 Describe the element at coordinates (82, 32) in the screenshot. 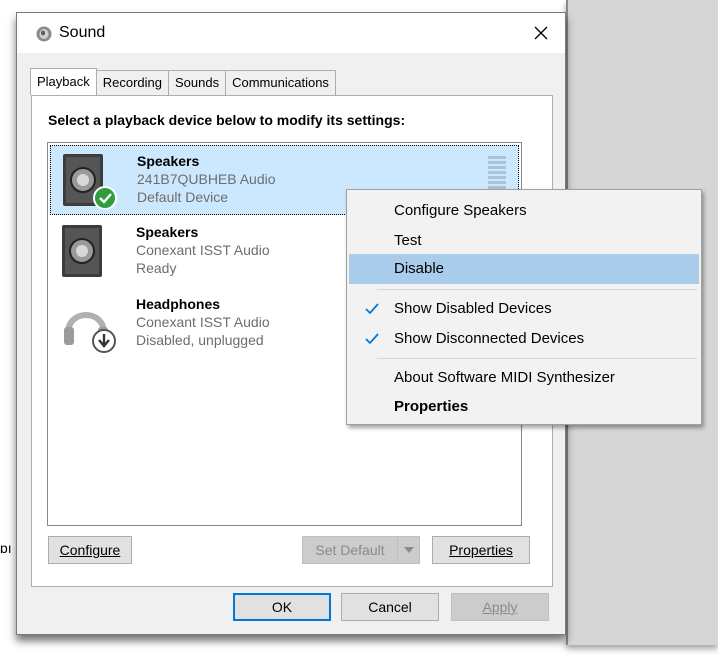

I see `window-title: Sound` at that location.